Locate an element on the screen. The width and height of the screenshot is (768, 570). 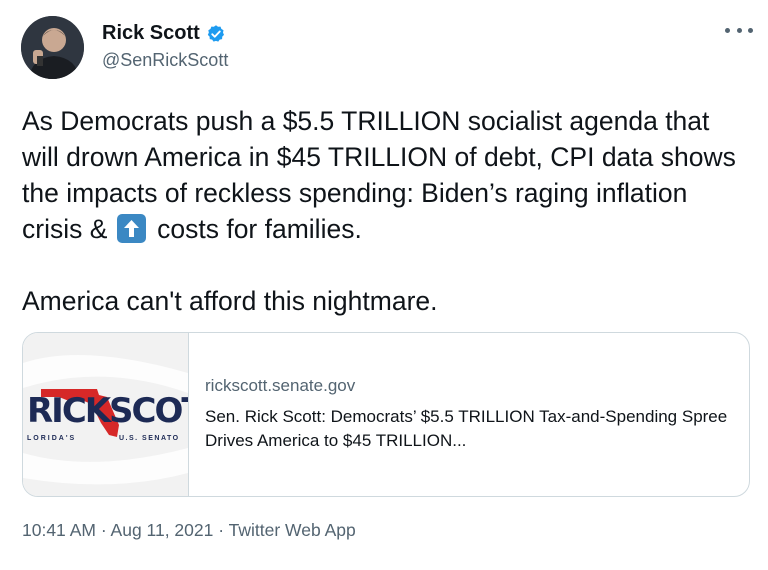
card-thumbnail: RICK SCOTT LORIDA'S U.S. SENATO is located at coordinates (106, 414).